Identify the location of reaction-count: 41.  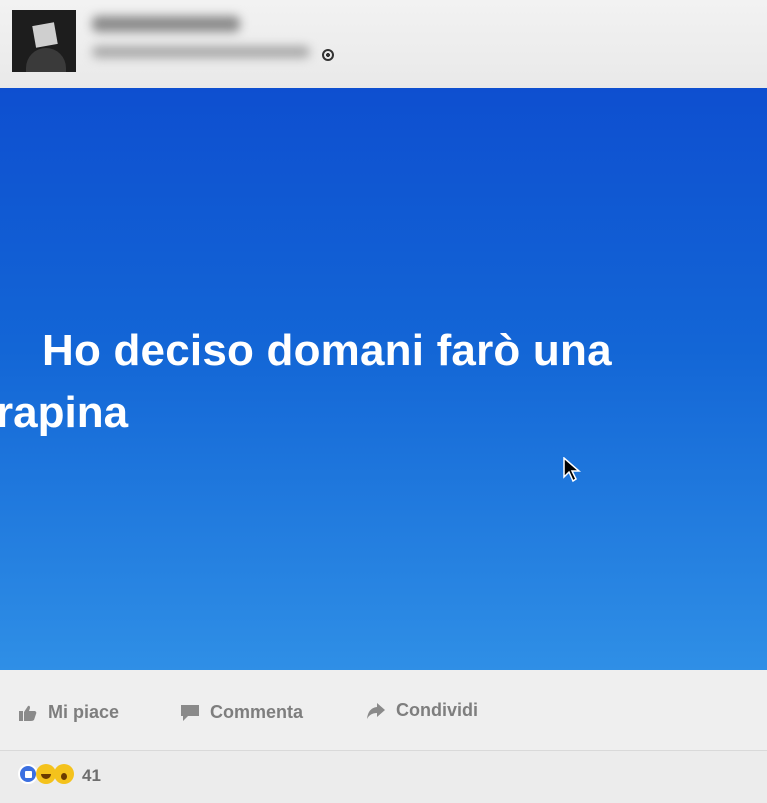
(91, 776).